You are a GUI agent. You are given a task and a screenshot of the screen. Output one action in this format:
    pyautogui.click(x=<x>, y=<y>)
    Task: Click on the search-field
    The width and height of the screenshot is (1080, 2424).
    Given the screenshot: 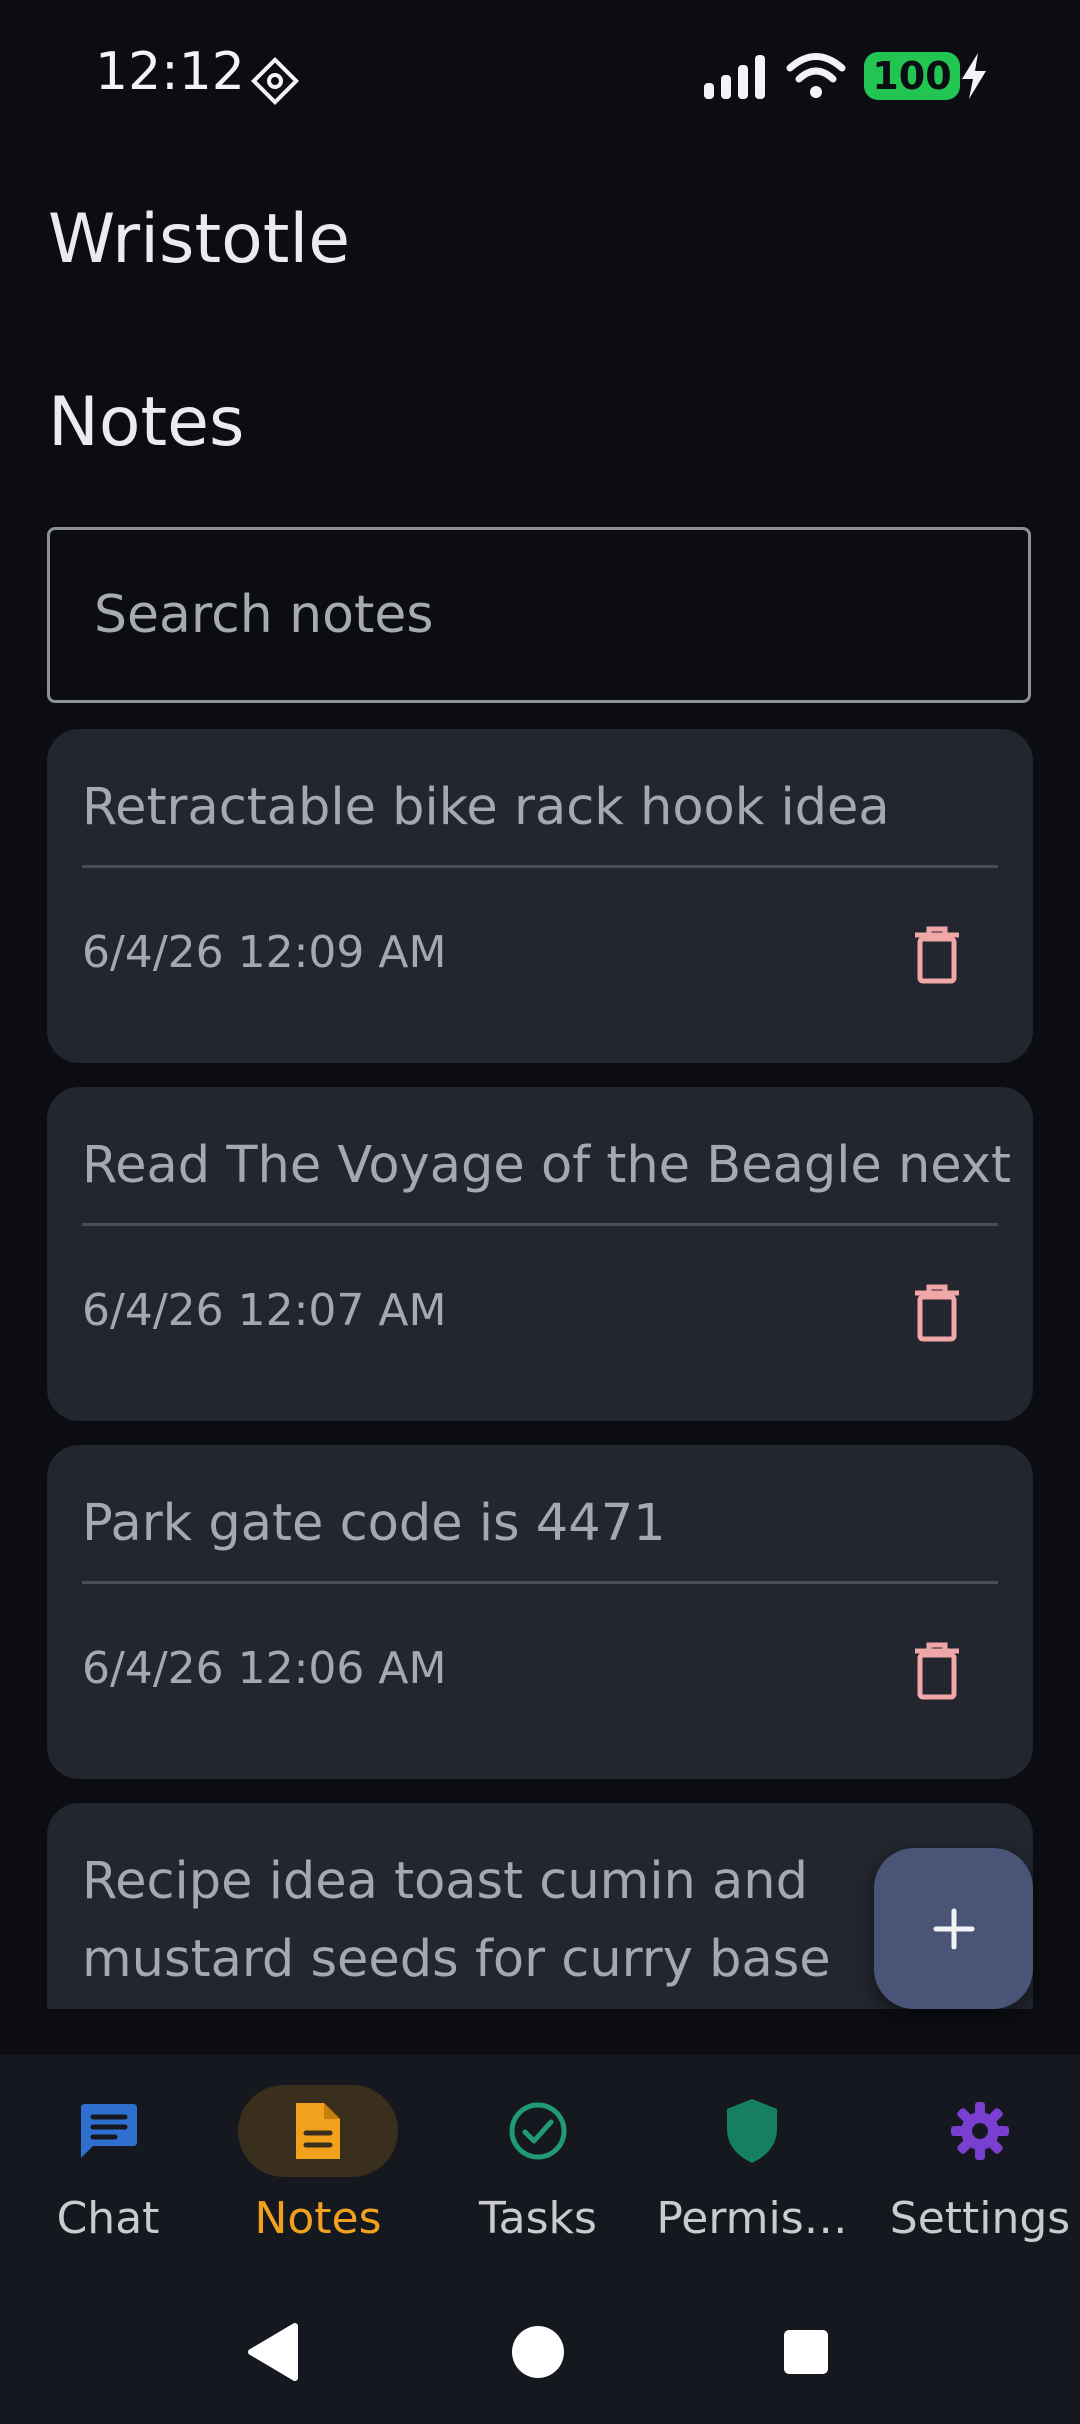 What is the action you would take?
    pyautogui.click(x=539, y=615)
    